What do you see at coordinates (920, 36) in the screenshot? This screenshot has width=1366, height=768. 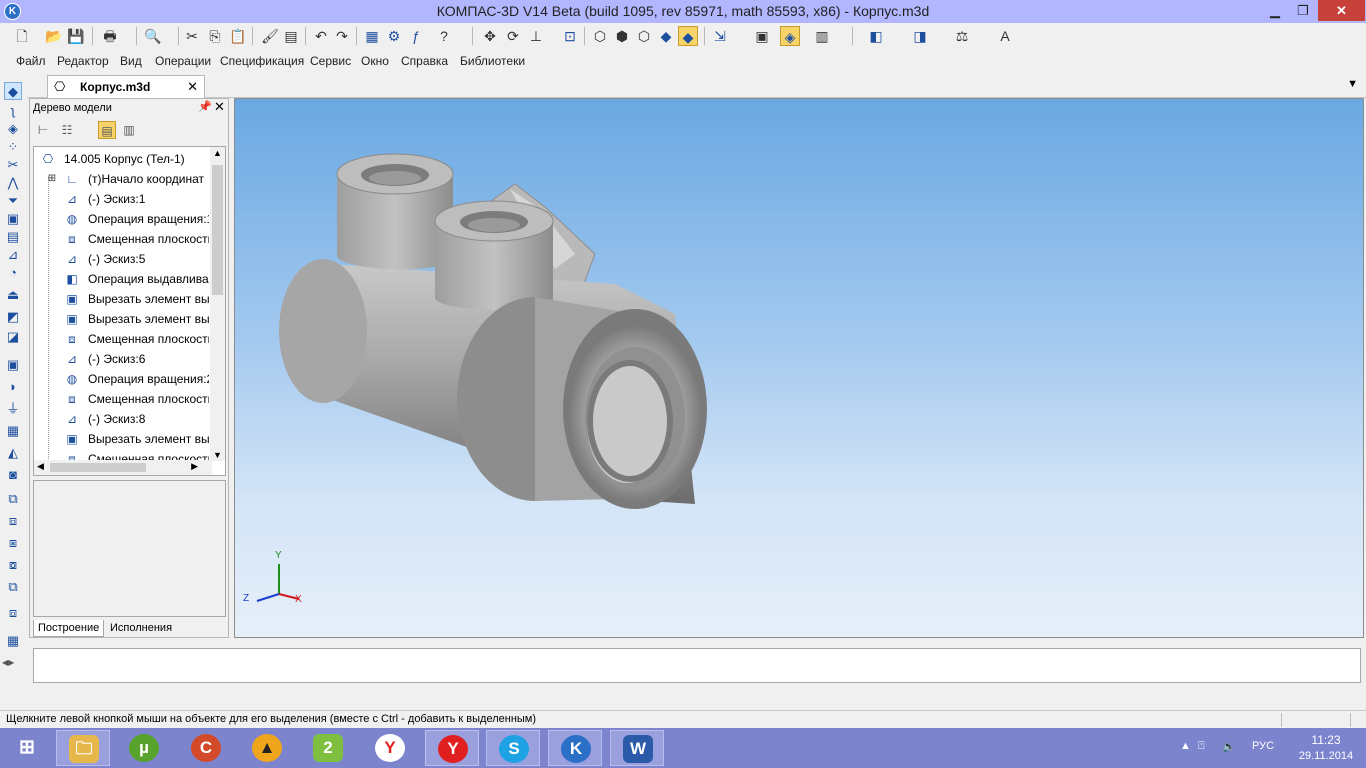 I see `color-icon: ◨` at bounding box center [920, 36].